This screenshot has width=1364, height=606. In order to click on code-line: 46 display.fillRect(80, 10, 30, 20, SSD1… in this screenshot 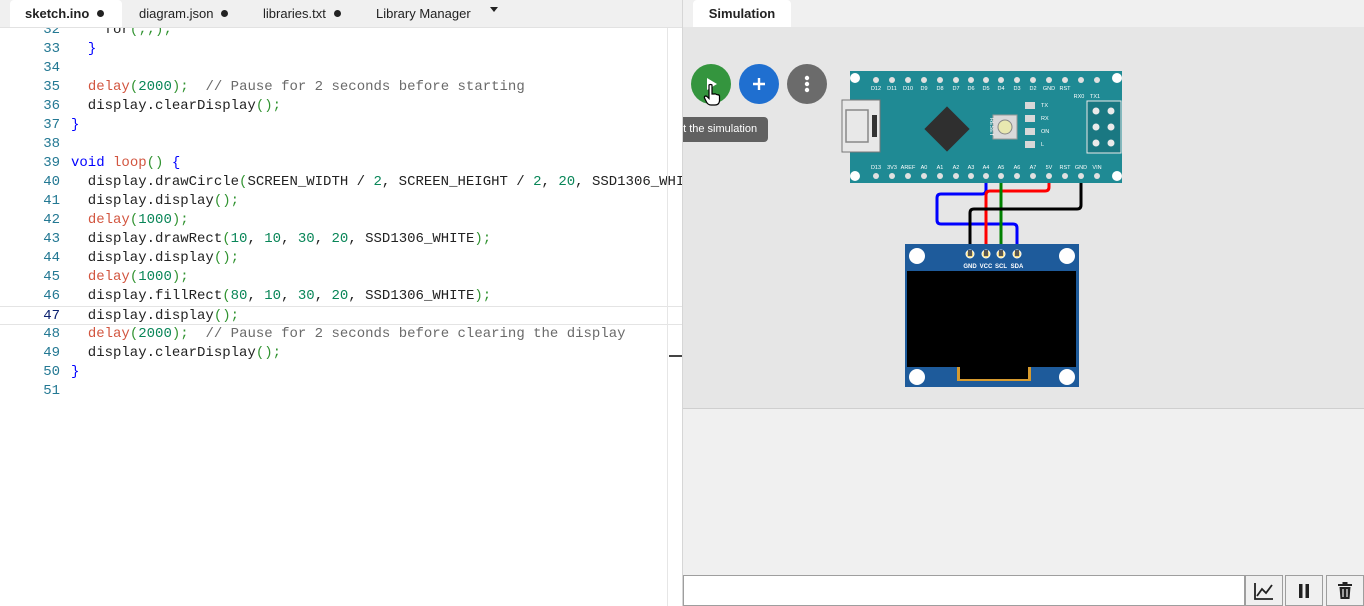, I will do `click(341, 296)`.